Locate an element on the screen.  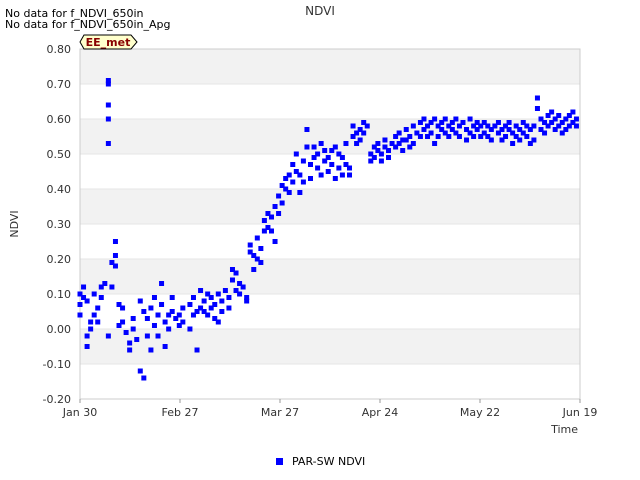
y-tick-label: 0.40 is located at coordinates (59, 189).